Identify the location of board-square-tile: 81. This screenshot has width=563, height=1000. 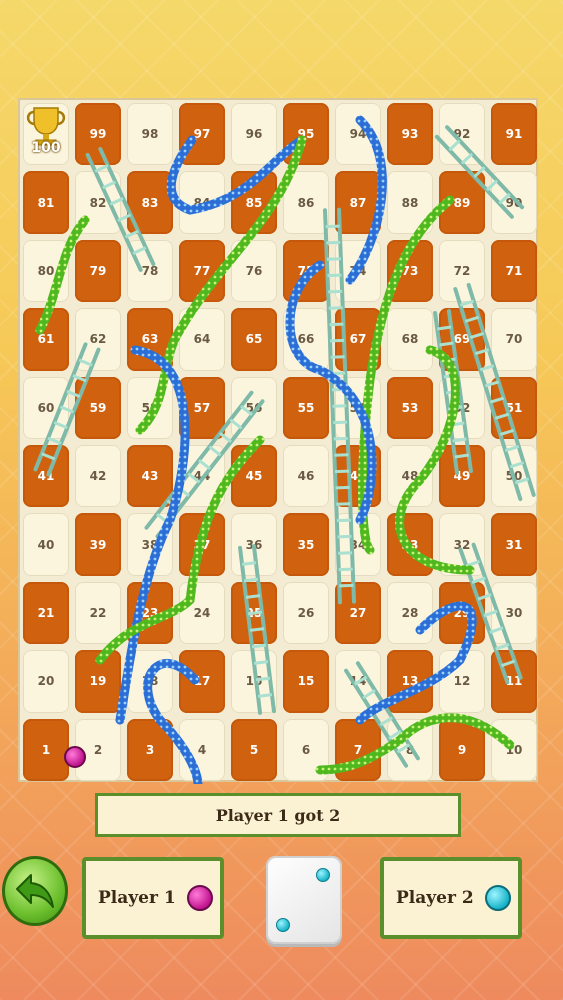
(46, 202).